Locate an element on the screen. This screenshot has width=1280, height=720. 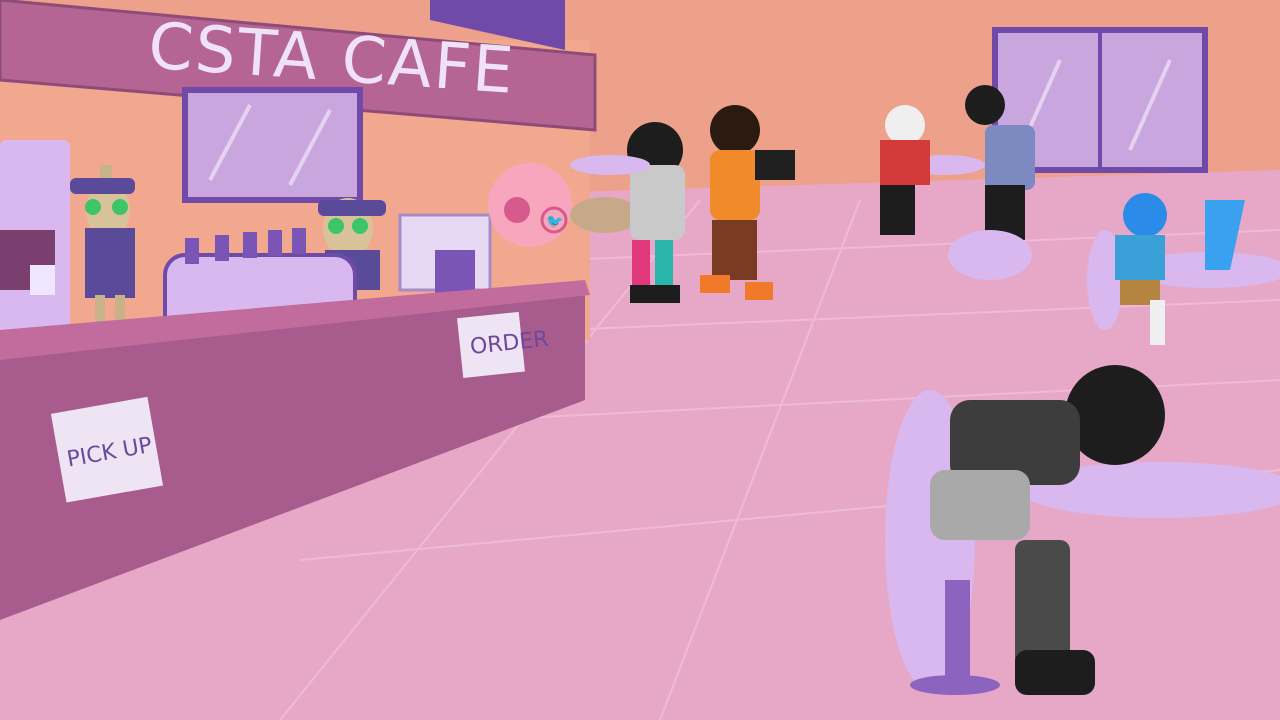
dog is located at coordinates (605, 215).